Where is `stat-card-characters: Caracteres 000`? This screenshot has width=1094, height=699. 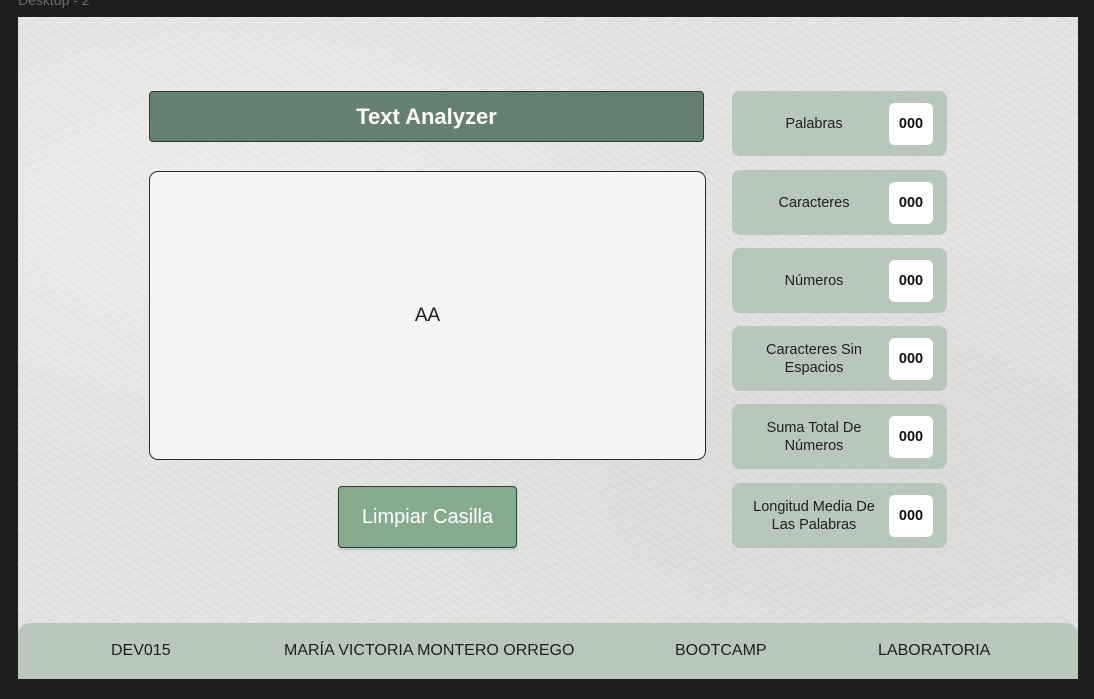 stat-card-characters: Caracteres 000 is located at coordinates (839, 202).